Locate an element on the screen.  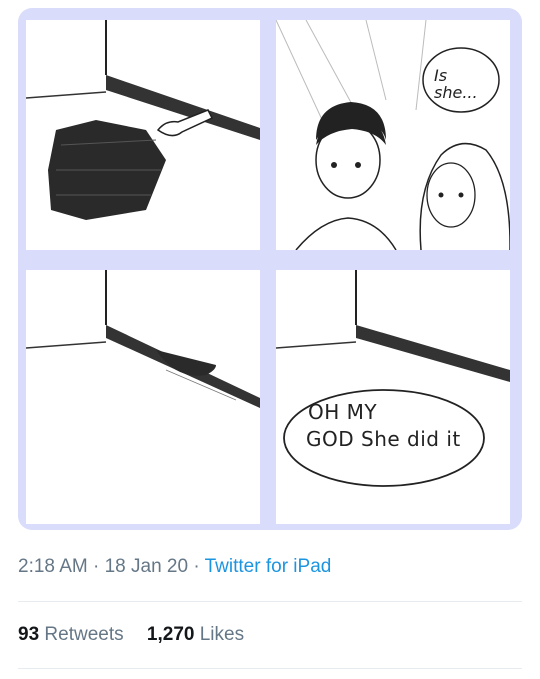
retweets-label: Retweets is located at coordinates (84, 634).